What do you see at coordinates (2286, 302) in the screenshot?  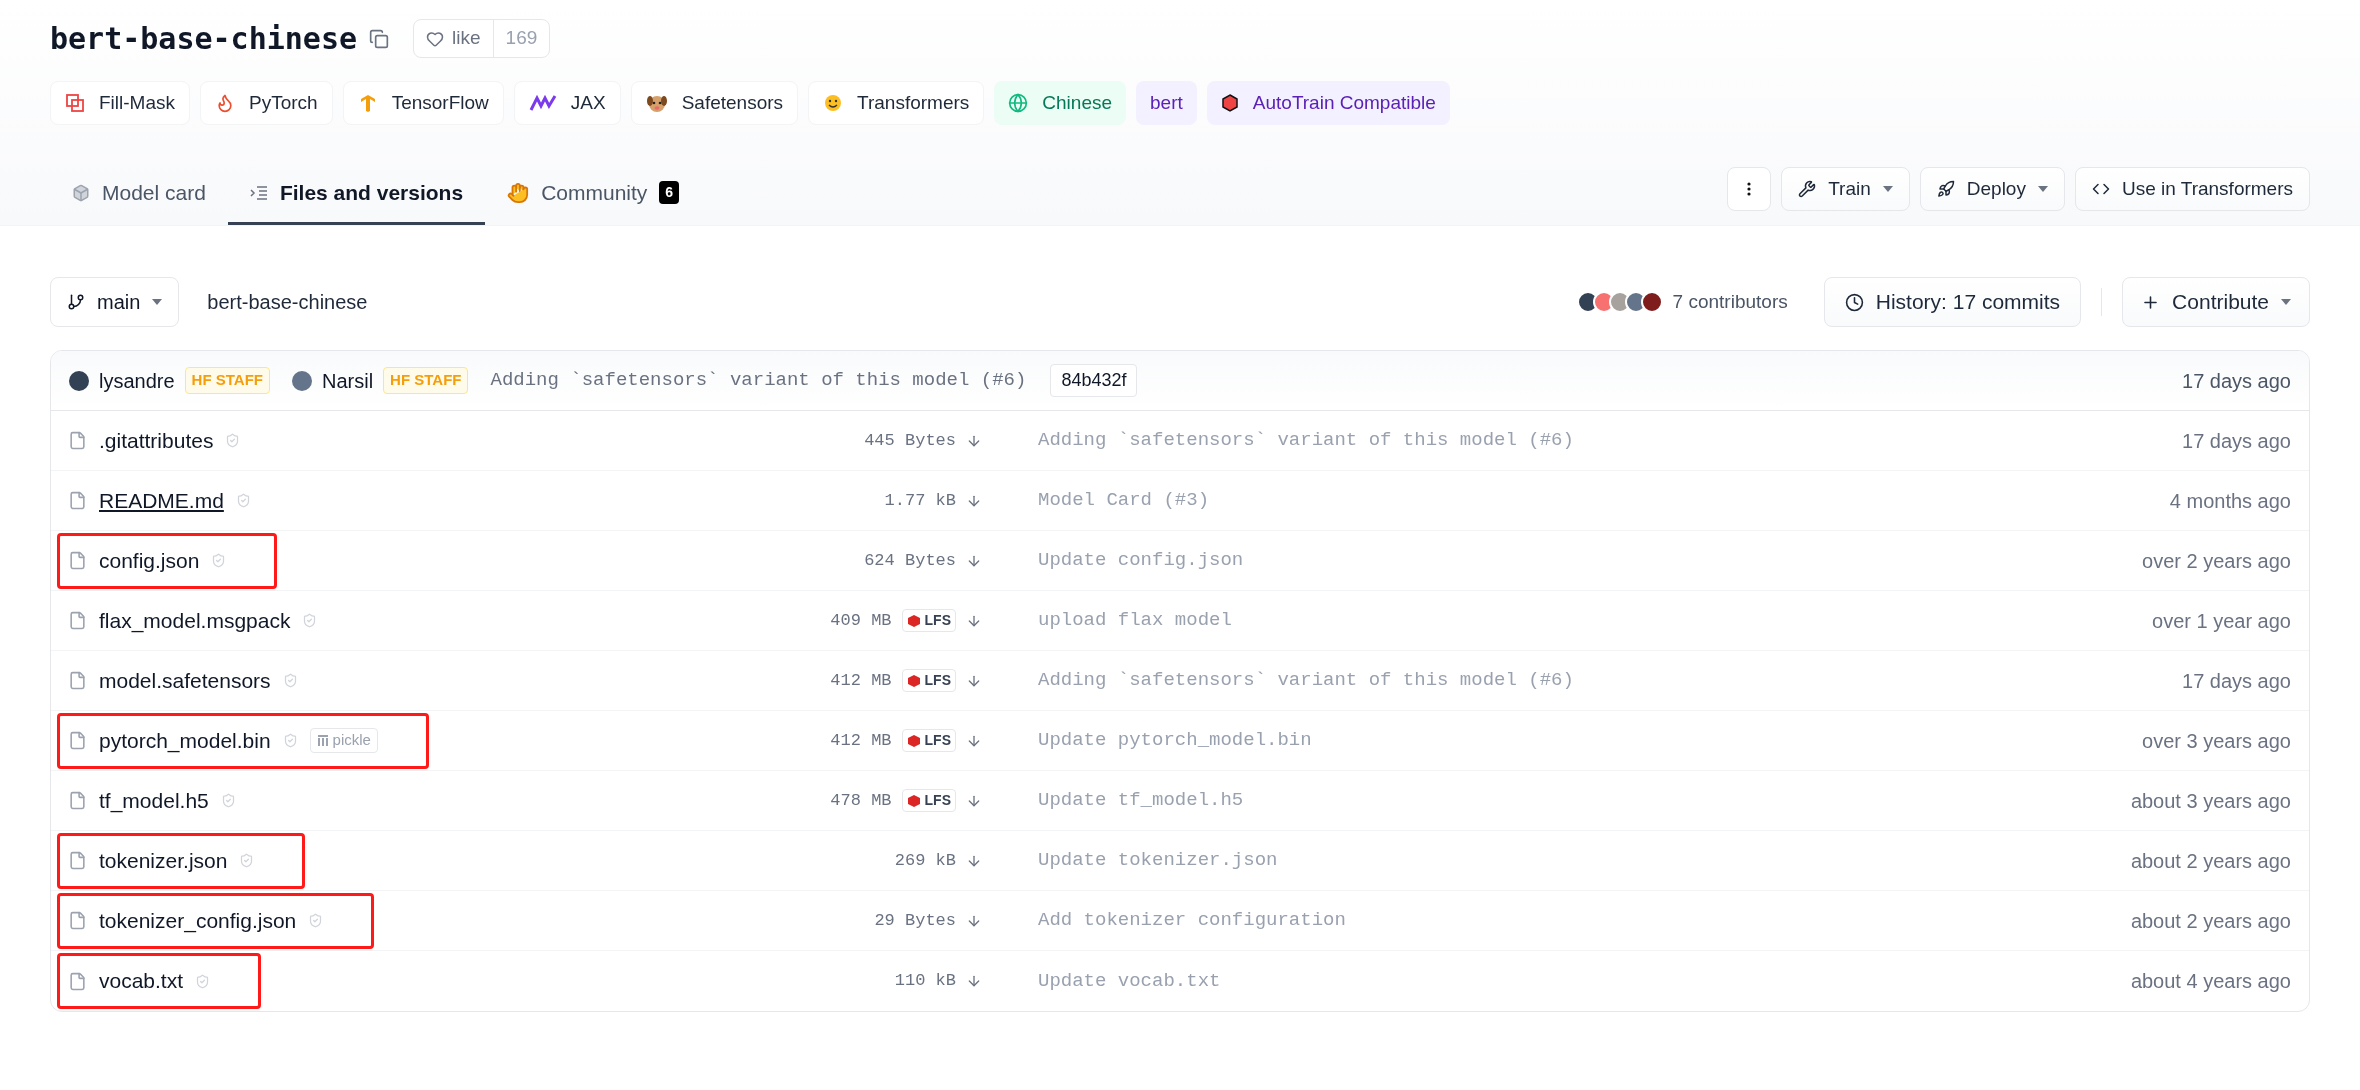 I see `caret-icon` at bounding box center [2286, 302].